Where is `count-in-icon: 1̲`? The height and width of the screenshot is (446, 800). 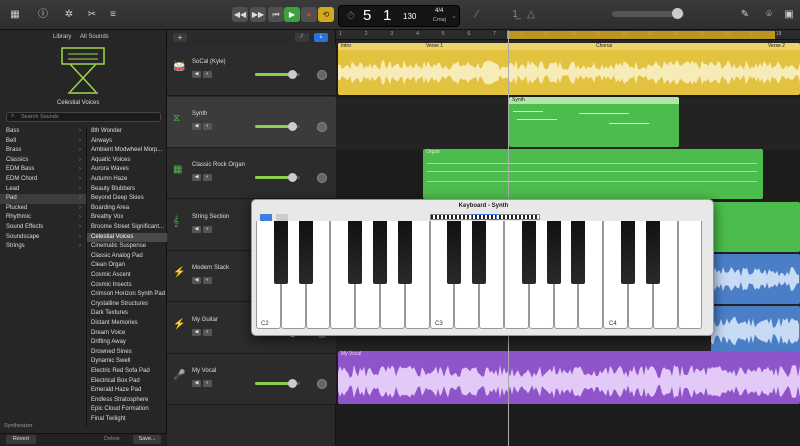 count-in-icon: 1̲ is located at coordinates (515, 15).